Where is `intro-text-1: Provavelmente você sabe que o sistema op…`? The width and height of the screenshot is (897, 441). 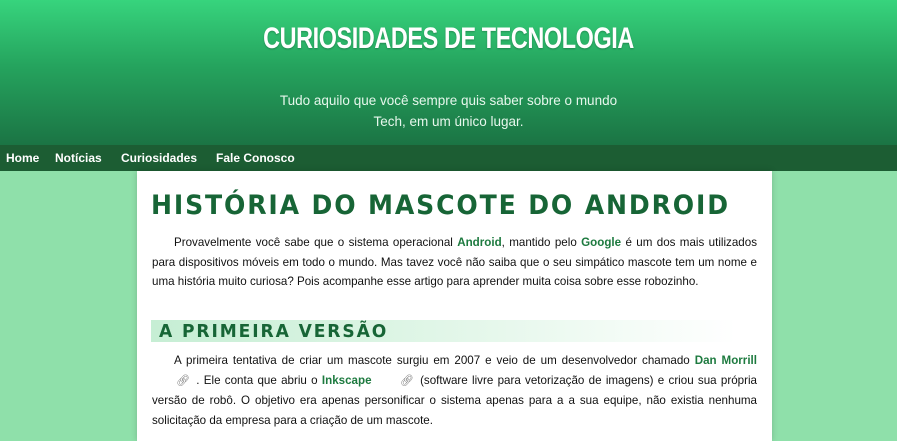
intro-text-1: Provavelmente você sabe que o sistema op… is located at coordinates (316, 242).